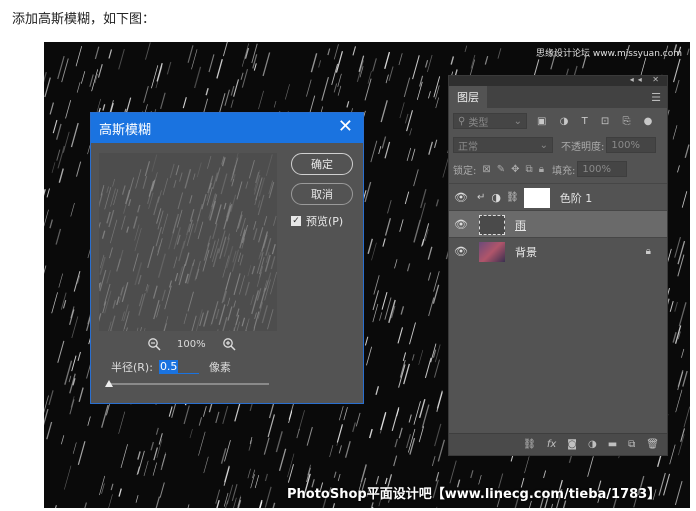 This screenshot has height=511, width=696. What do you see at coordinates (187, 383) in the screenshot?
I see `radius-slider` at bounding box center [187, 383].